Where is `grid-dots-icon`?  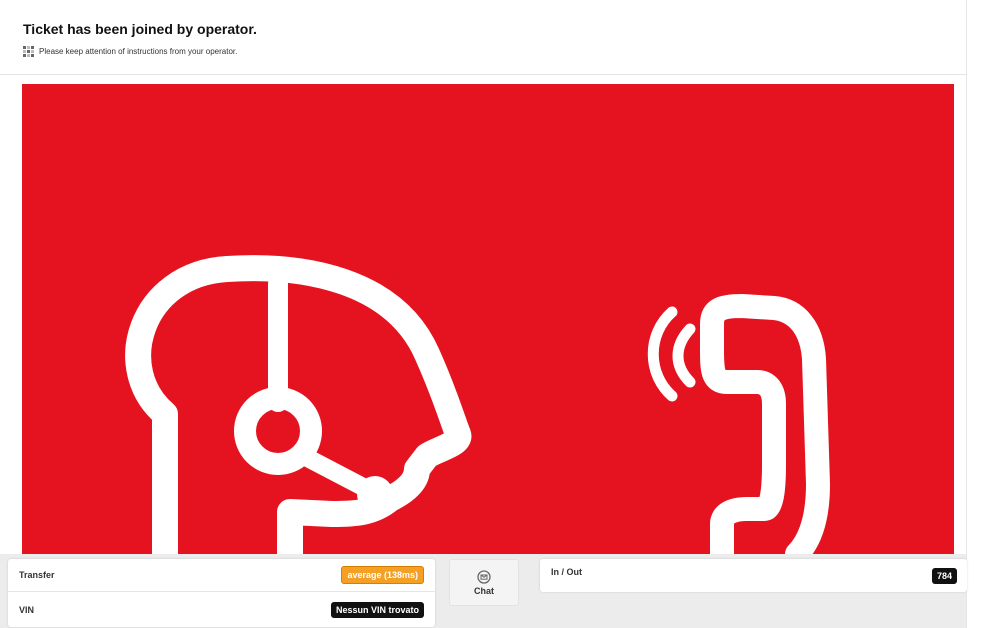
grid-dots-icon is located at coordinates (28, 51).